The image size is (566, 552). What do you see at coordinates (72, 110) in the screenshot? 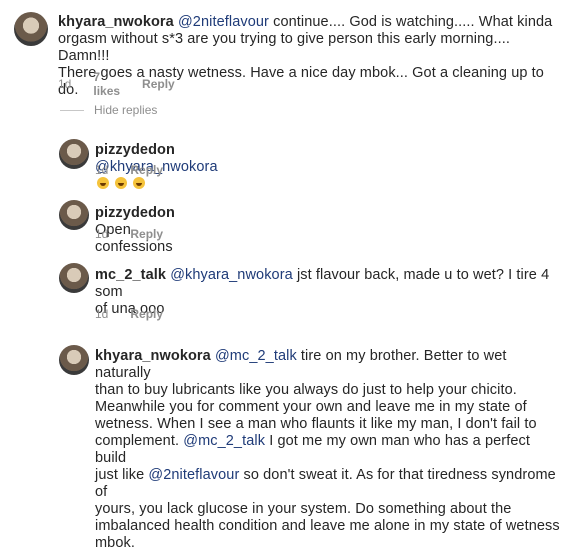
I see `divider` at bounding box center [72, 110].